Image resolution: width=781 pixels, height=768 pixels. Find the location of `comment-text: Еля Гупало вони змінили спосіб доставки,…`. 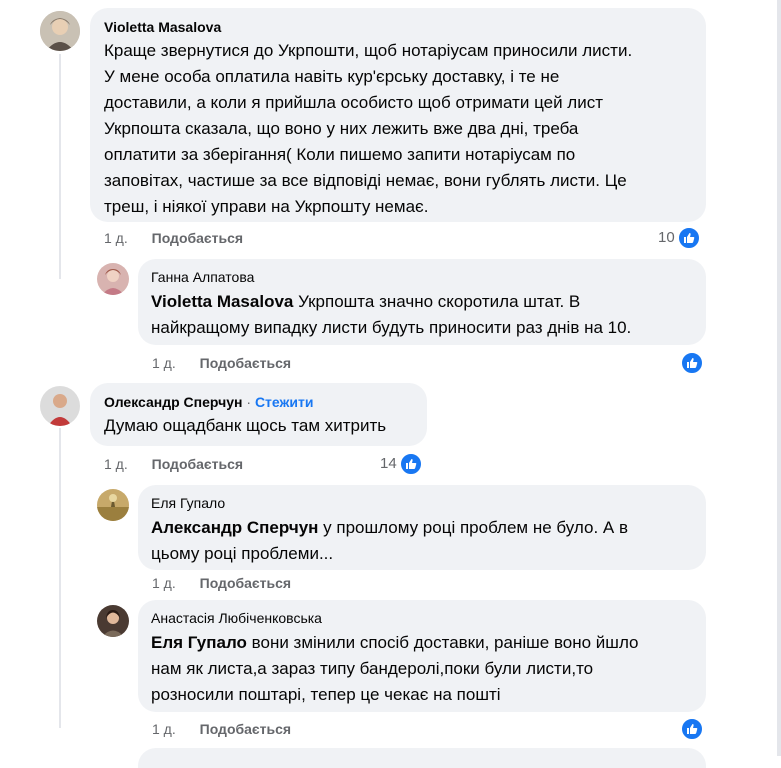

comment-text: Еля Гупало вони змінили спосіб доставки,… is located at coordinates (422, 669).